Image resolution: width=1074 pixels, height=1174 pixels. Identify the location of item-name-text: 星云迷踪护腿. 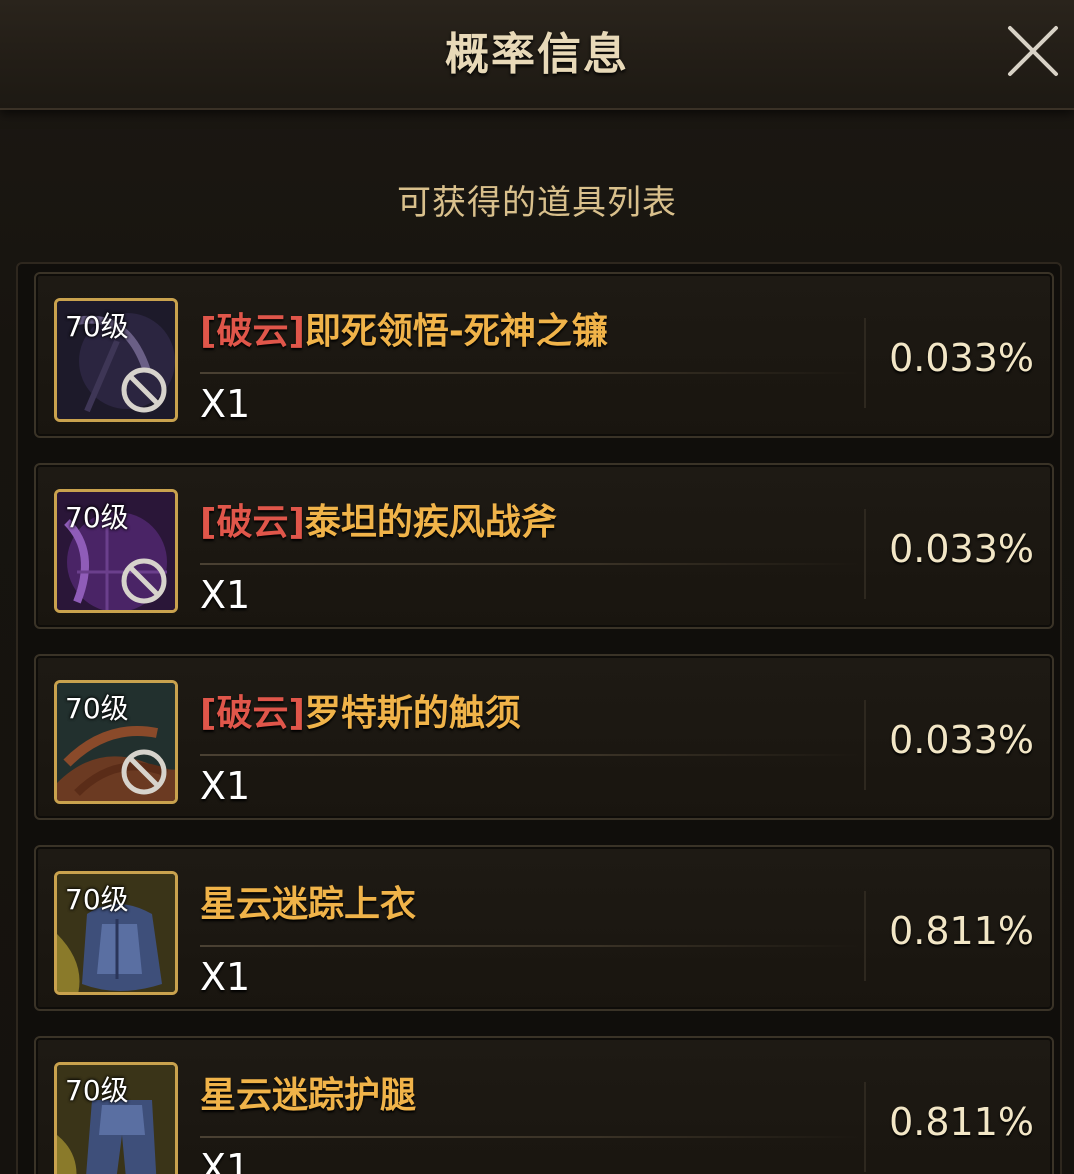
(308, 1095).